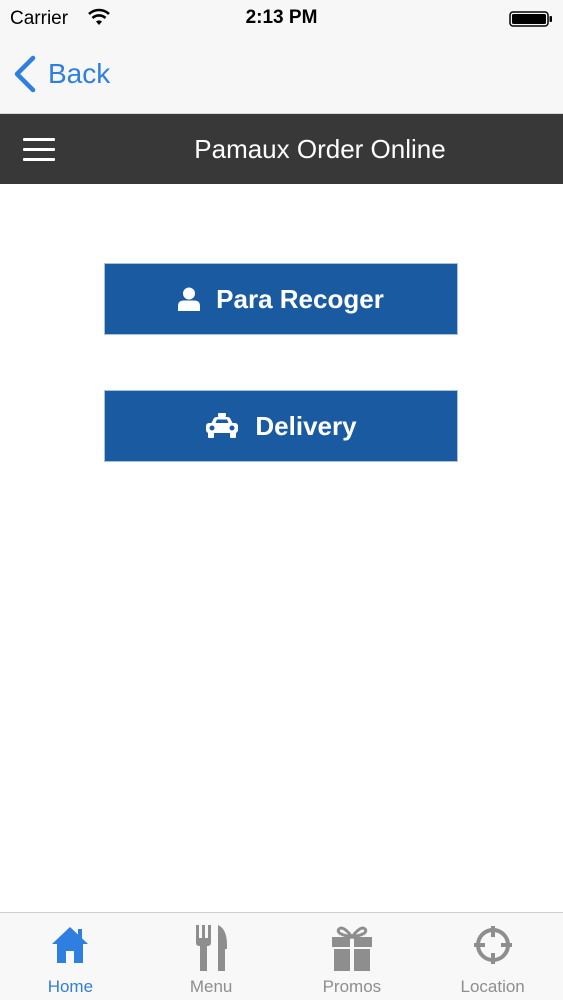 The image size is (563, 1000). I want to click on tab-promos: Promos, so click(352, 956).